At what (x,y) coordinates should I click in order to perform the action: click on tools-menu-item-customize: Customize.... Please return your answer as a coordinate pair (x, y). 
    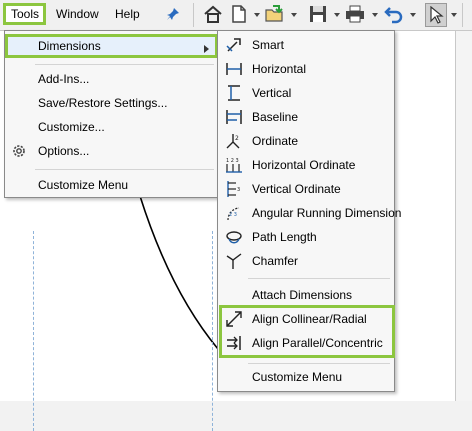
    Looking at the image, I should click on (111, 127).